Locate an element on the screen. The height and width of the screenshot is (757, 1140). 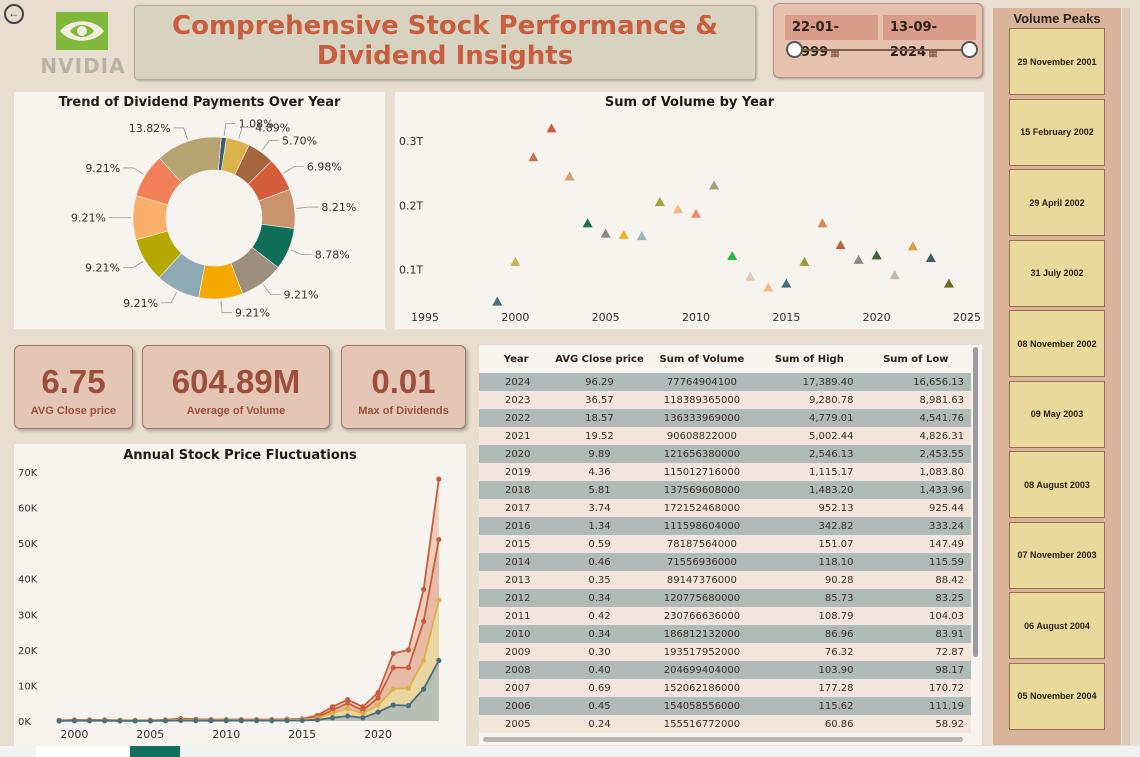
volume-peak-item: 08 August 2003 is located at coordinates (1057, 484).